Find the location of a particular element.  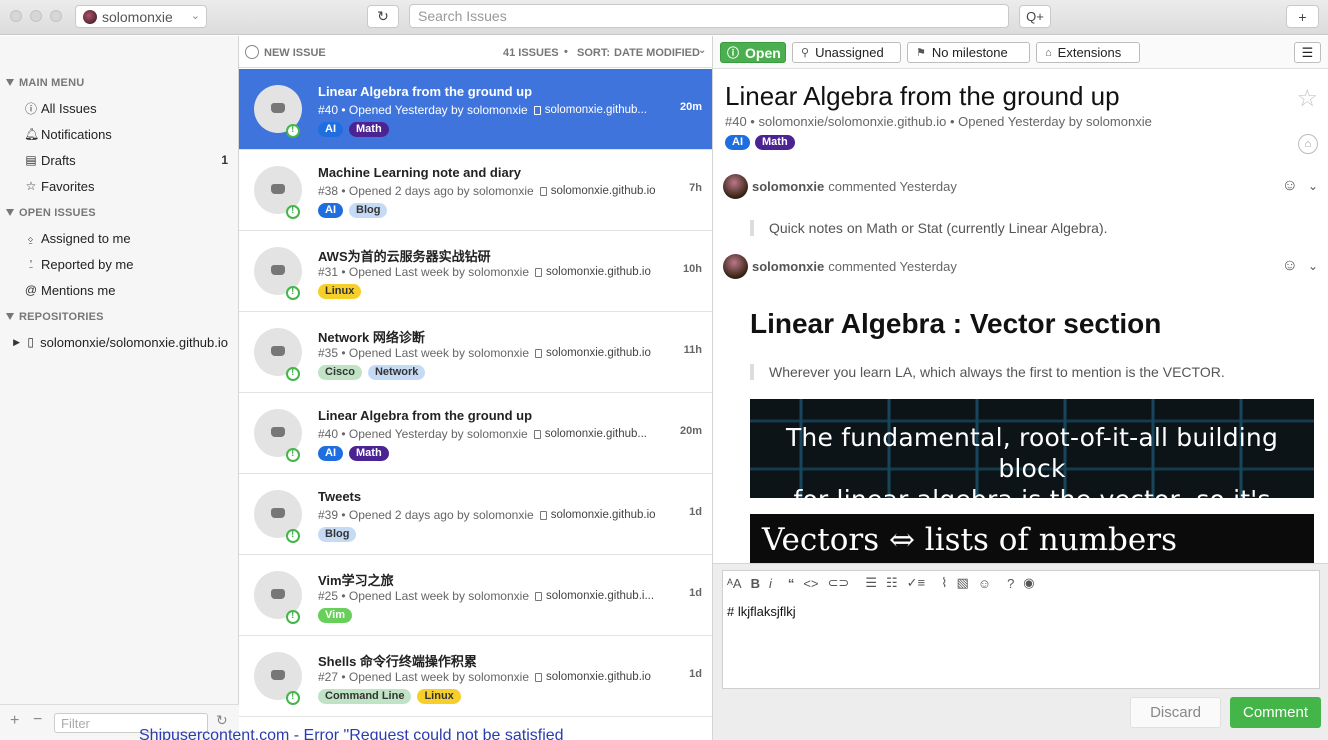

issue-age: 20m is located at coordinates (690, 431).